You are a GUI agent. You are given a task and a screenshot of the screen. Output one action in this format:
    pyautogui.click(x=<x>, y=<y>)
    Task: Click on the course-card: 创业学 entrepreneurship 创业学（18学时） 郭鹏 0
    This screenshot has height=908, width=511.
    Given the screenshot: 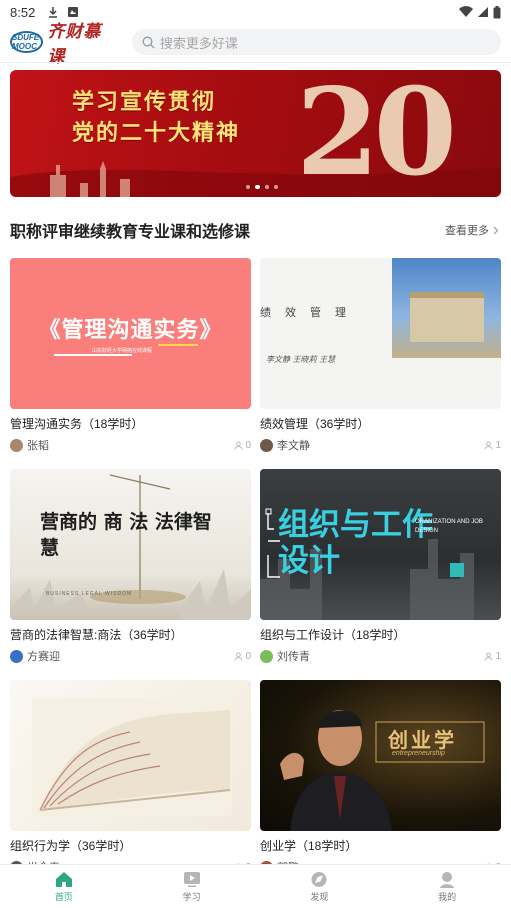 What is the action you would take?
    pyautogui.click(x=380, y=777)
    